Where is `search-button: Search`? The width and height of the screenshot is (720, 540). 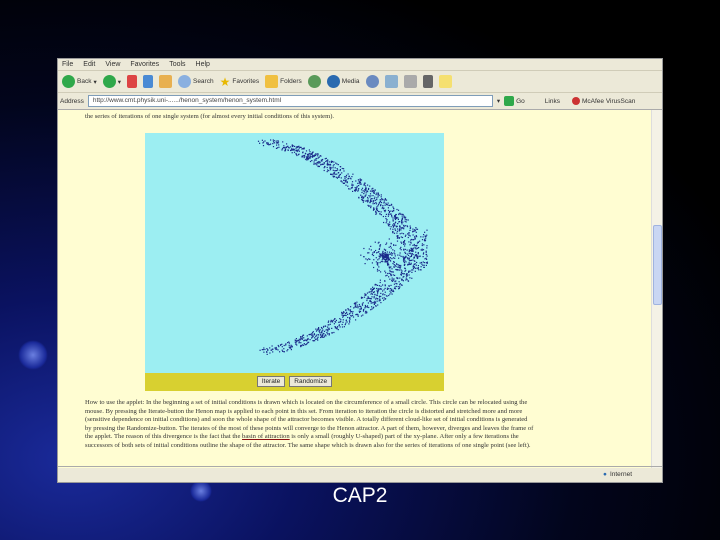
search-button: Search is located at coordinates (195, 81).